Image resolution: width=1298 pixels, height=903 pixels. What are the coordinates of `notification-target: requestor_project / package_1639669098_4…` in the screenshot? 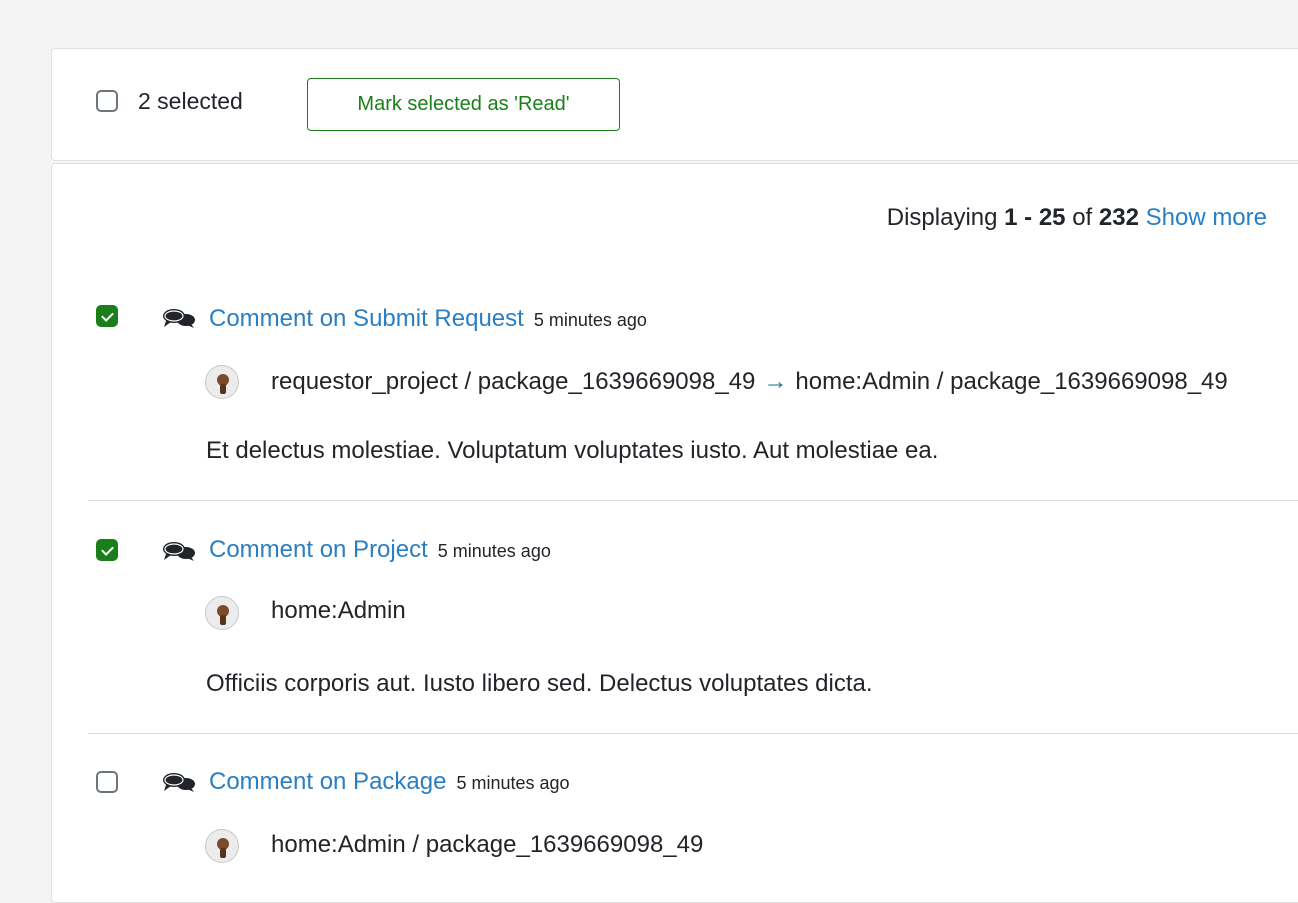 It's located at (749, 382).